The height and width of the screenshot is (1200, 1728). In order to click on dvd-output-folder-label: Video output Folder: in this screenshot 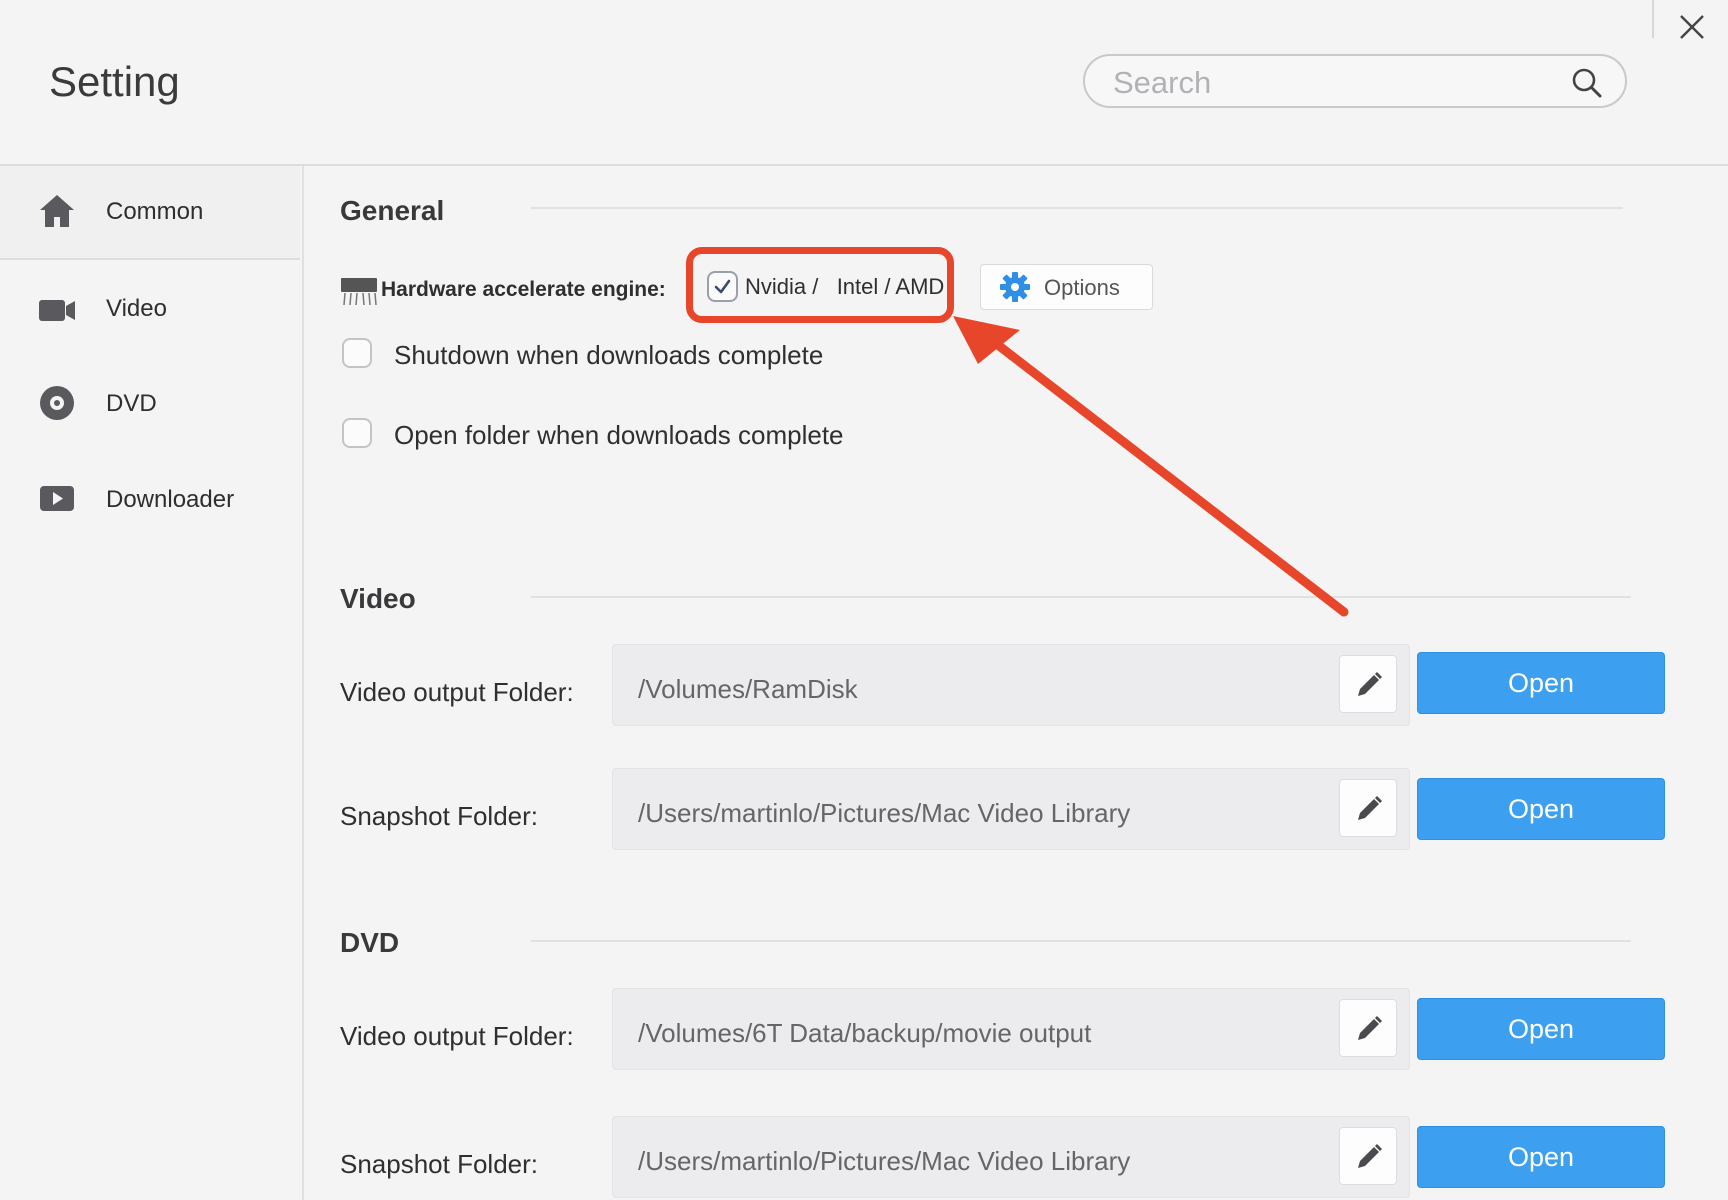, I will do `click(457, 1036)`.